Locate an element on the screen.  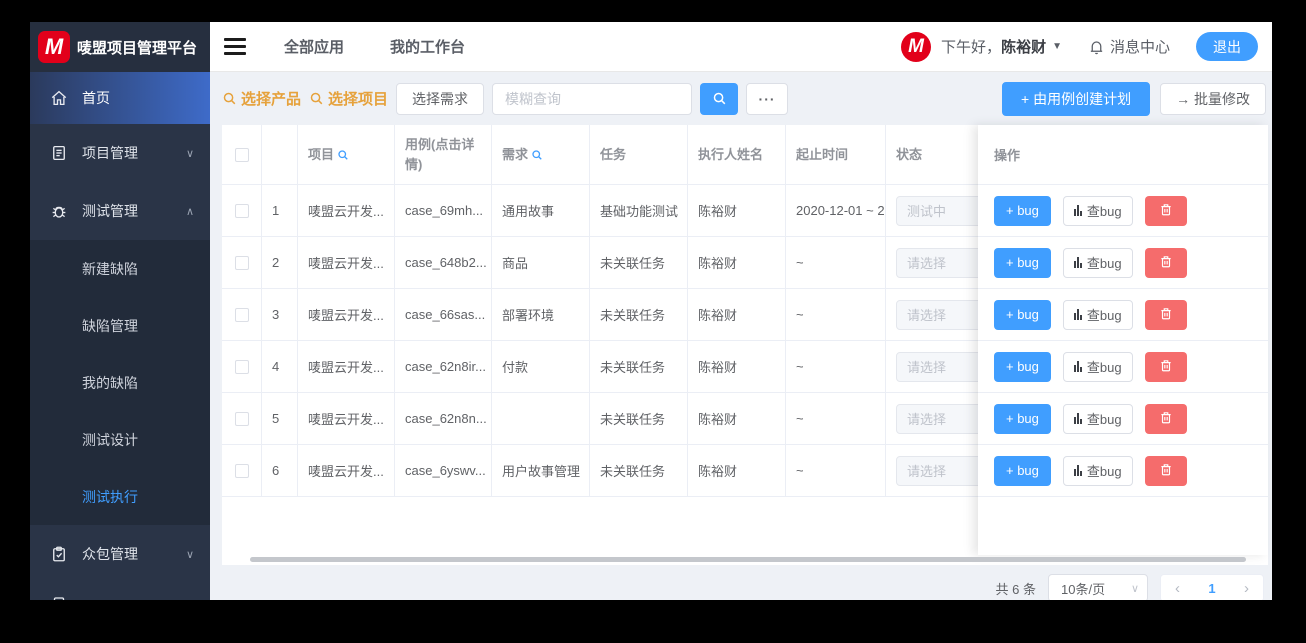
chevron-up-icon: ∧ is located at coordinates (189, 211).